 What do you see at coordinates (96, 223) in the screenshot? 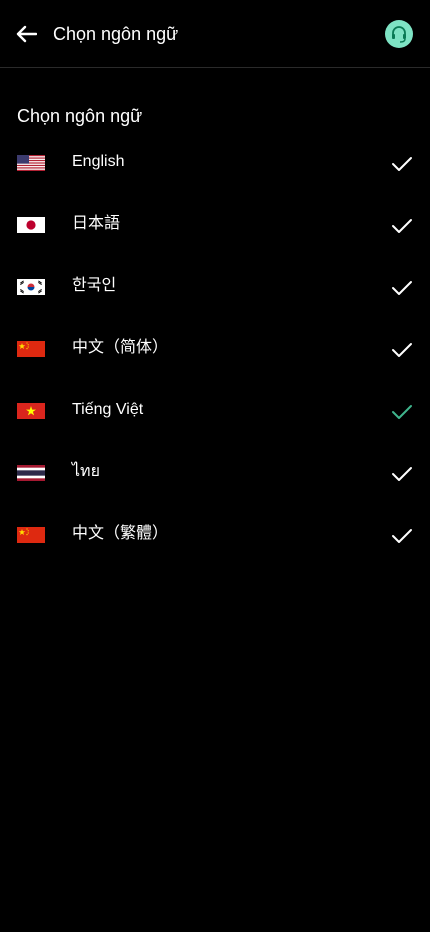
I see `language-label: 日本語` at bounding box center [96, 223].